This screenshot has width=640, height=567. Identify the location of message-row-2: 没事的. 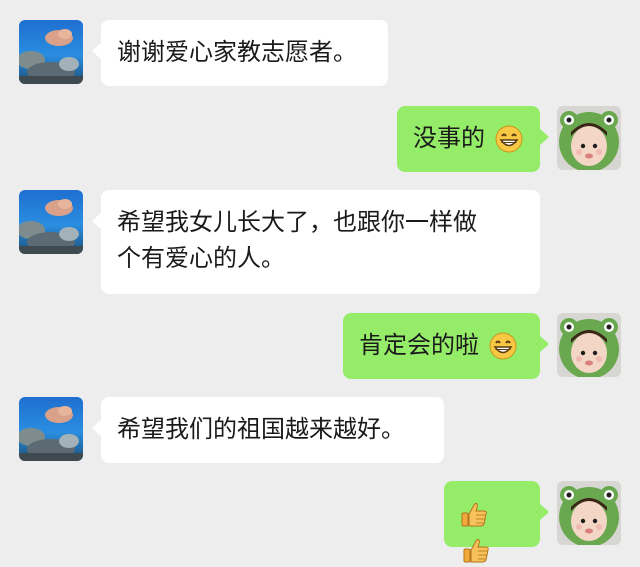
(320, 139).